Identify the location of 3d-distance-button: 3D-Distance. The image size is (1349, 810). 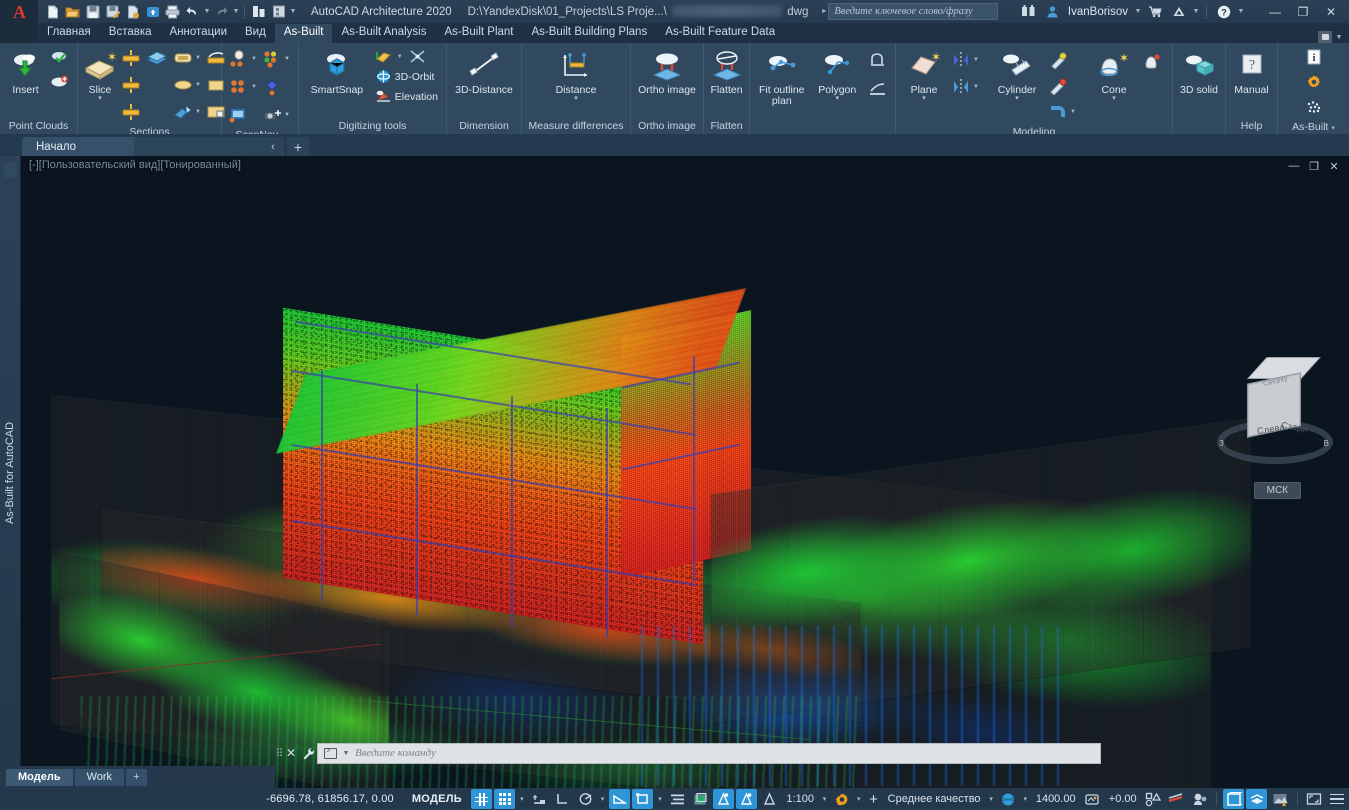
(484, 71).